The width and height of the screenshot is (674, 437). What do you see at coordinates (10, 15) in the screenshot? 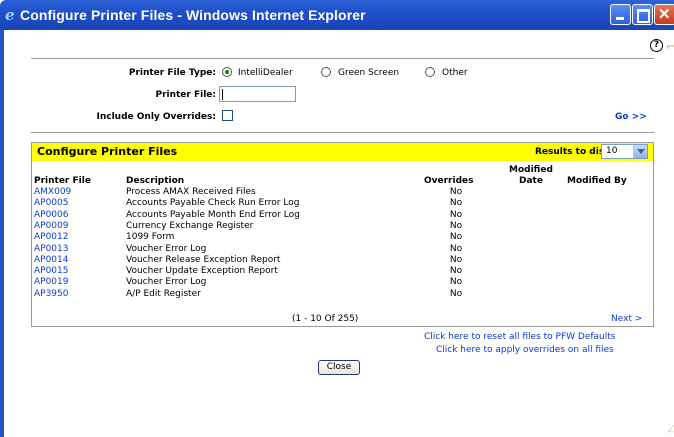
I see `internet-explorer-icon: e` at bounding box center [10, 15].